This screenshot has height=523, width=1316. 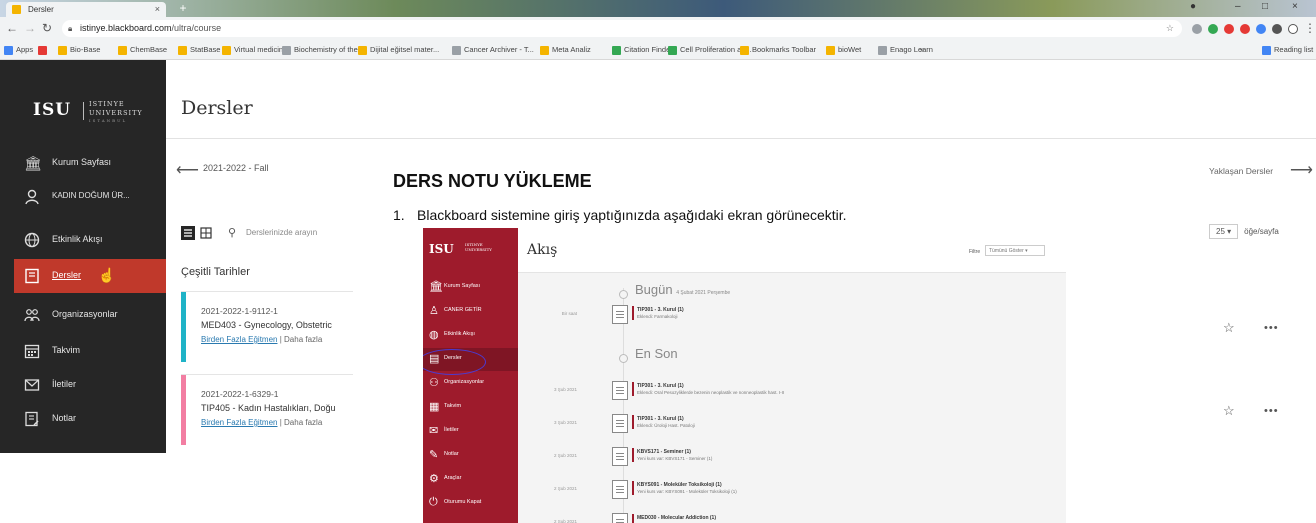 What do you see at coordinates (778, 50) in the screenshot?
I see `bookmark-item: Bookmarks Toolbar` at bounding box center [778, 50].